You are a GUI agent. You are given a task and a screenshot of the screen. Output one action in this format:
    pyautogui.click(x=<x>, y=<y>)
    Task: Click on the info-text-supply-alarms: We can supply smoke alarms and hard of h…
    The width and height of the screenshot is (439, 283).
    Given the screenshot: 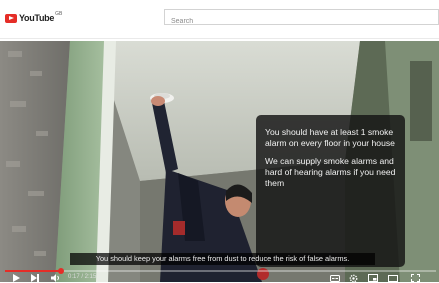 What is the action you would take?
    pyautogui.click(x=330, y=172)
    